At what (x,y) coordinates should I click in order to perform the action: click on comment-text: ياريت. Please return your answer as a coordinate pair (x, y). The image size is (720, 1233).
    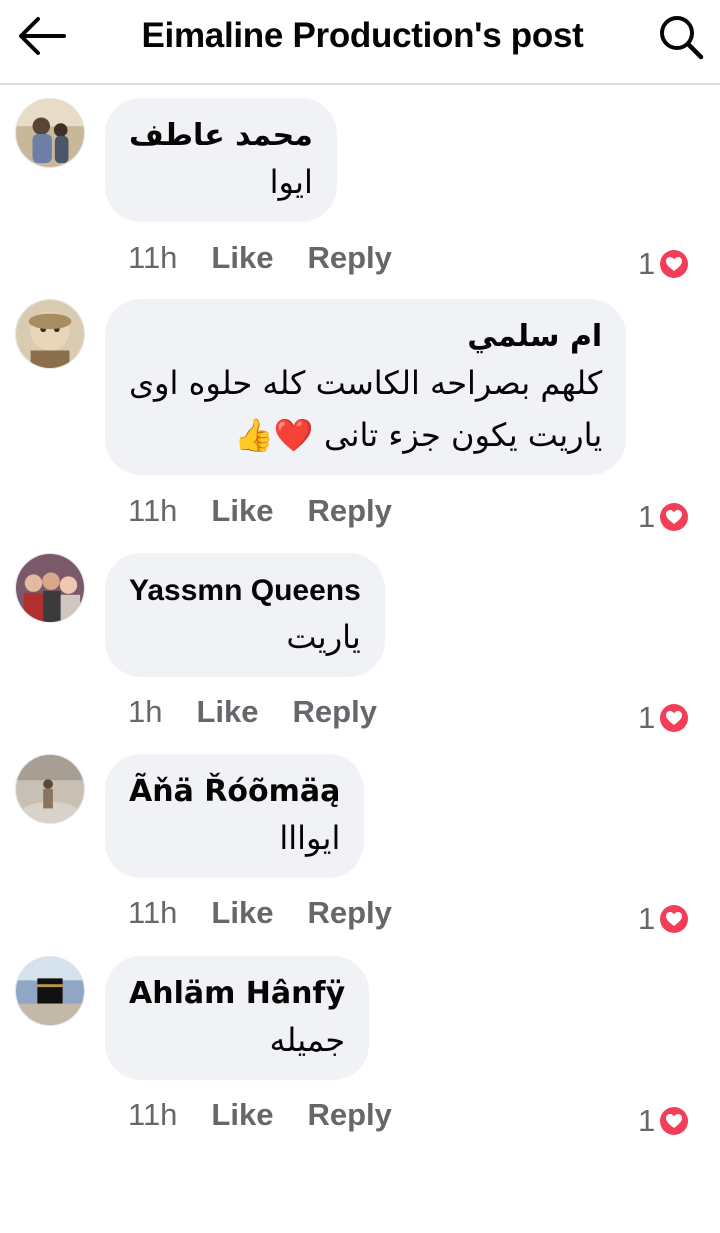
    Looking at the image, I should click on (323, 637).